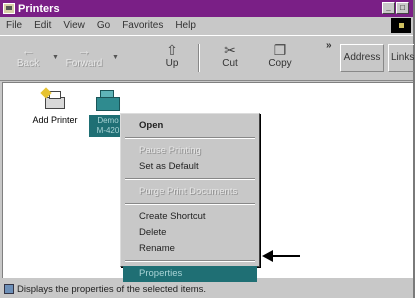  Describe the element at coordinates (401, 25) in the screenshot. I see `windows-logo-icon` at that location.